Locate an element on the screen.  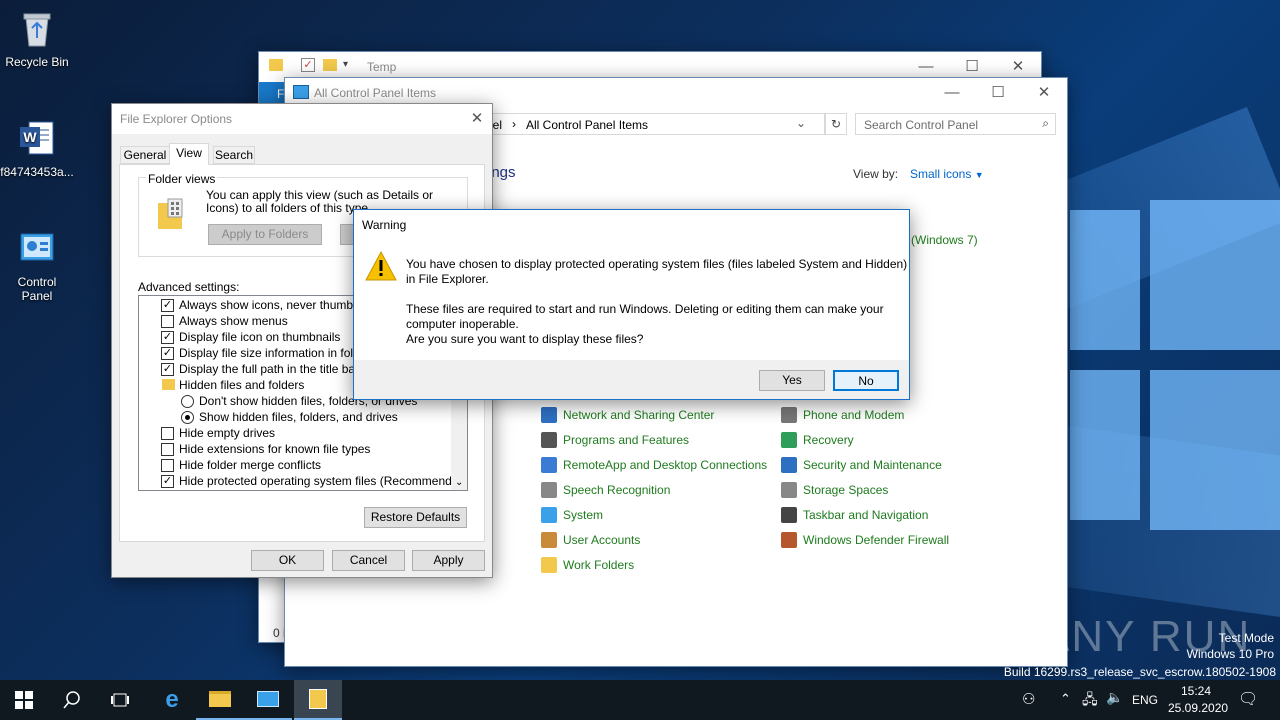
advanced-setting-label: Hide extensions for known file types is located at coordinates (274, 449).